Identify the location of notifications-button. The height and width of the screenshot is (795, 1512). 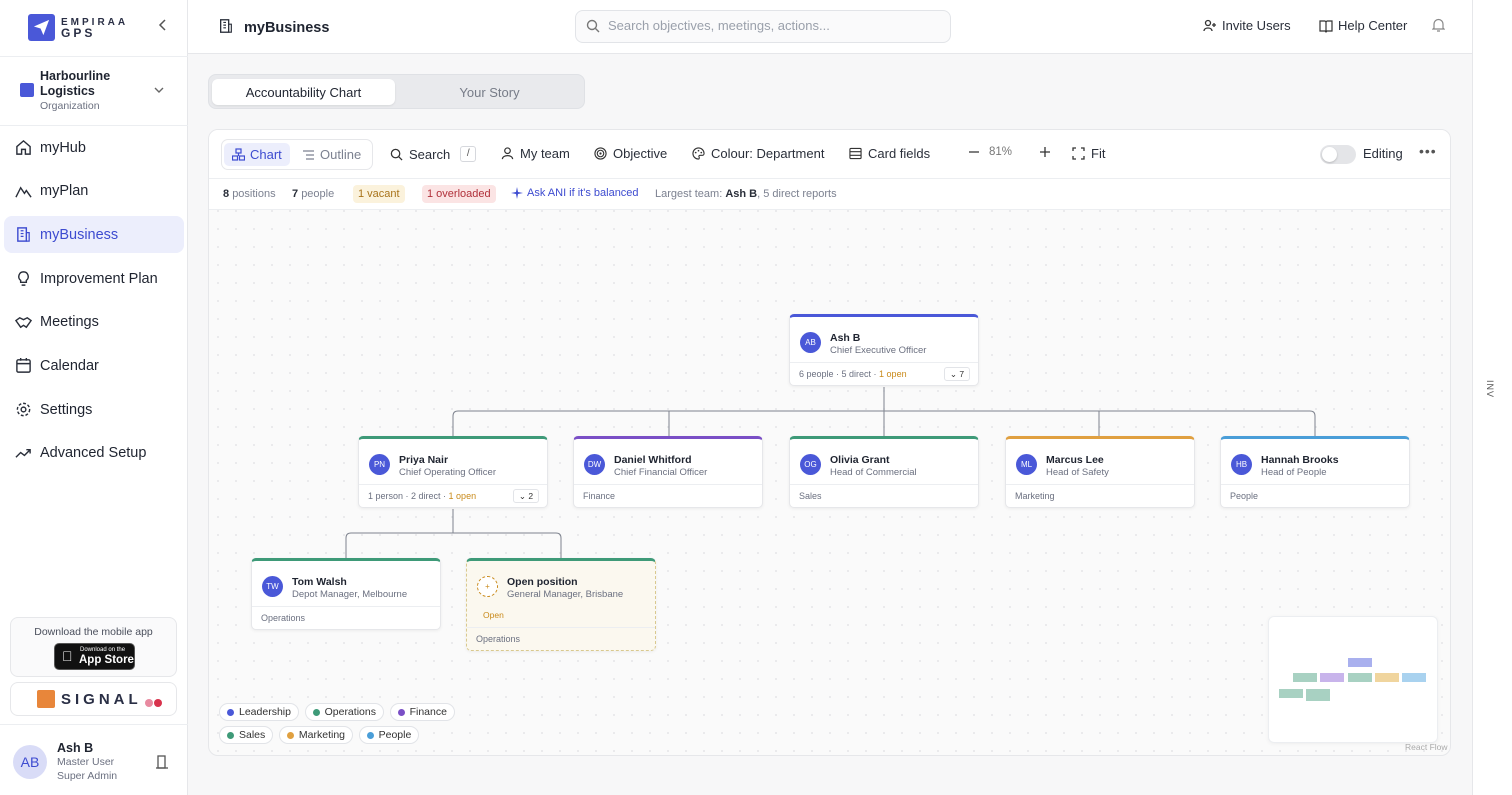
(1441, 25).